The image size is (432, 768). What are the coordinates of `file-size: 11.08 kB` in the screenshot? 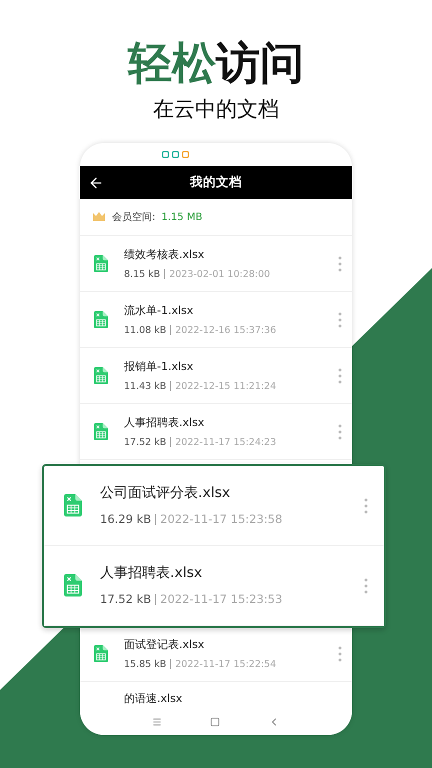 It's located at (145, 330).